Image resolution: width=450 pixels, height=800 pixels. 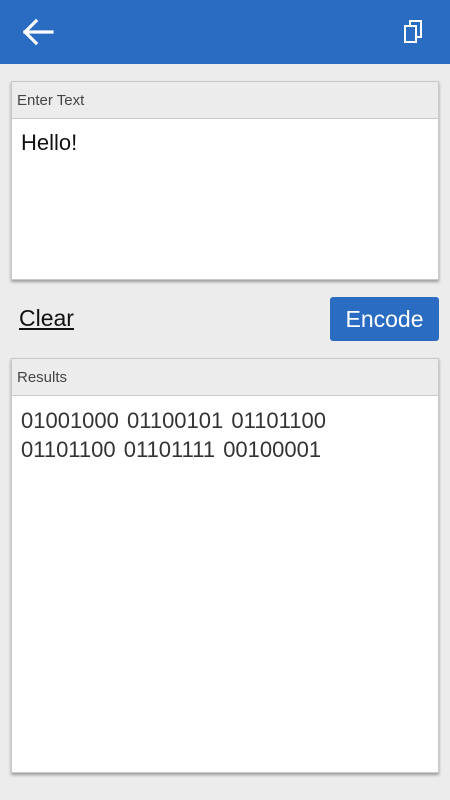 I want to click on results-line: 01001000 01100101 01101100, so click(x=173, y=420).